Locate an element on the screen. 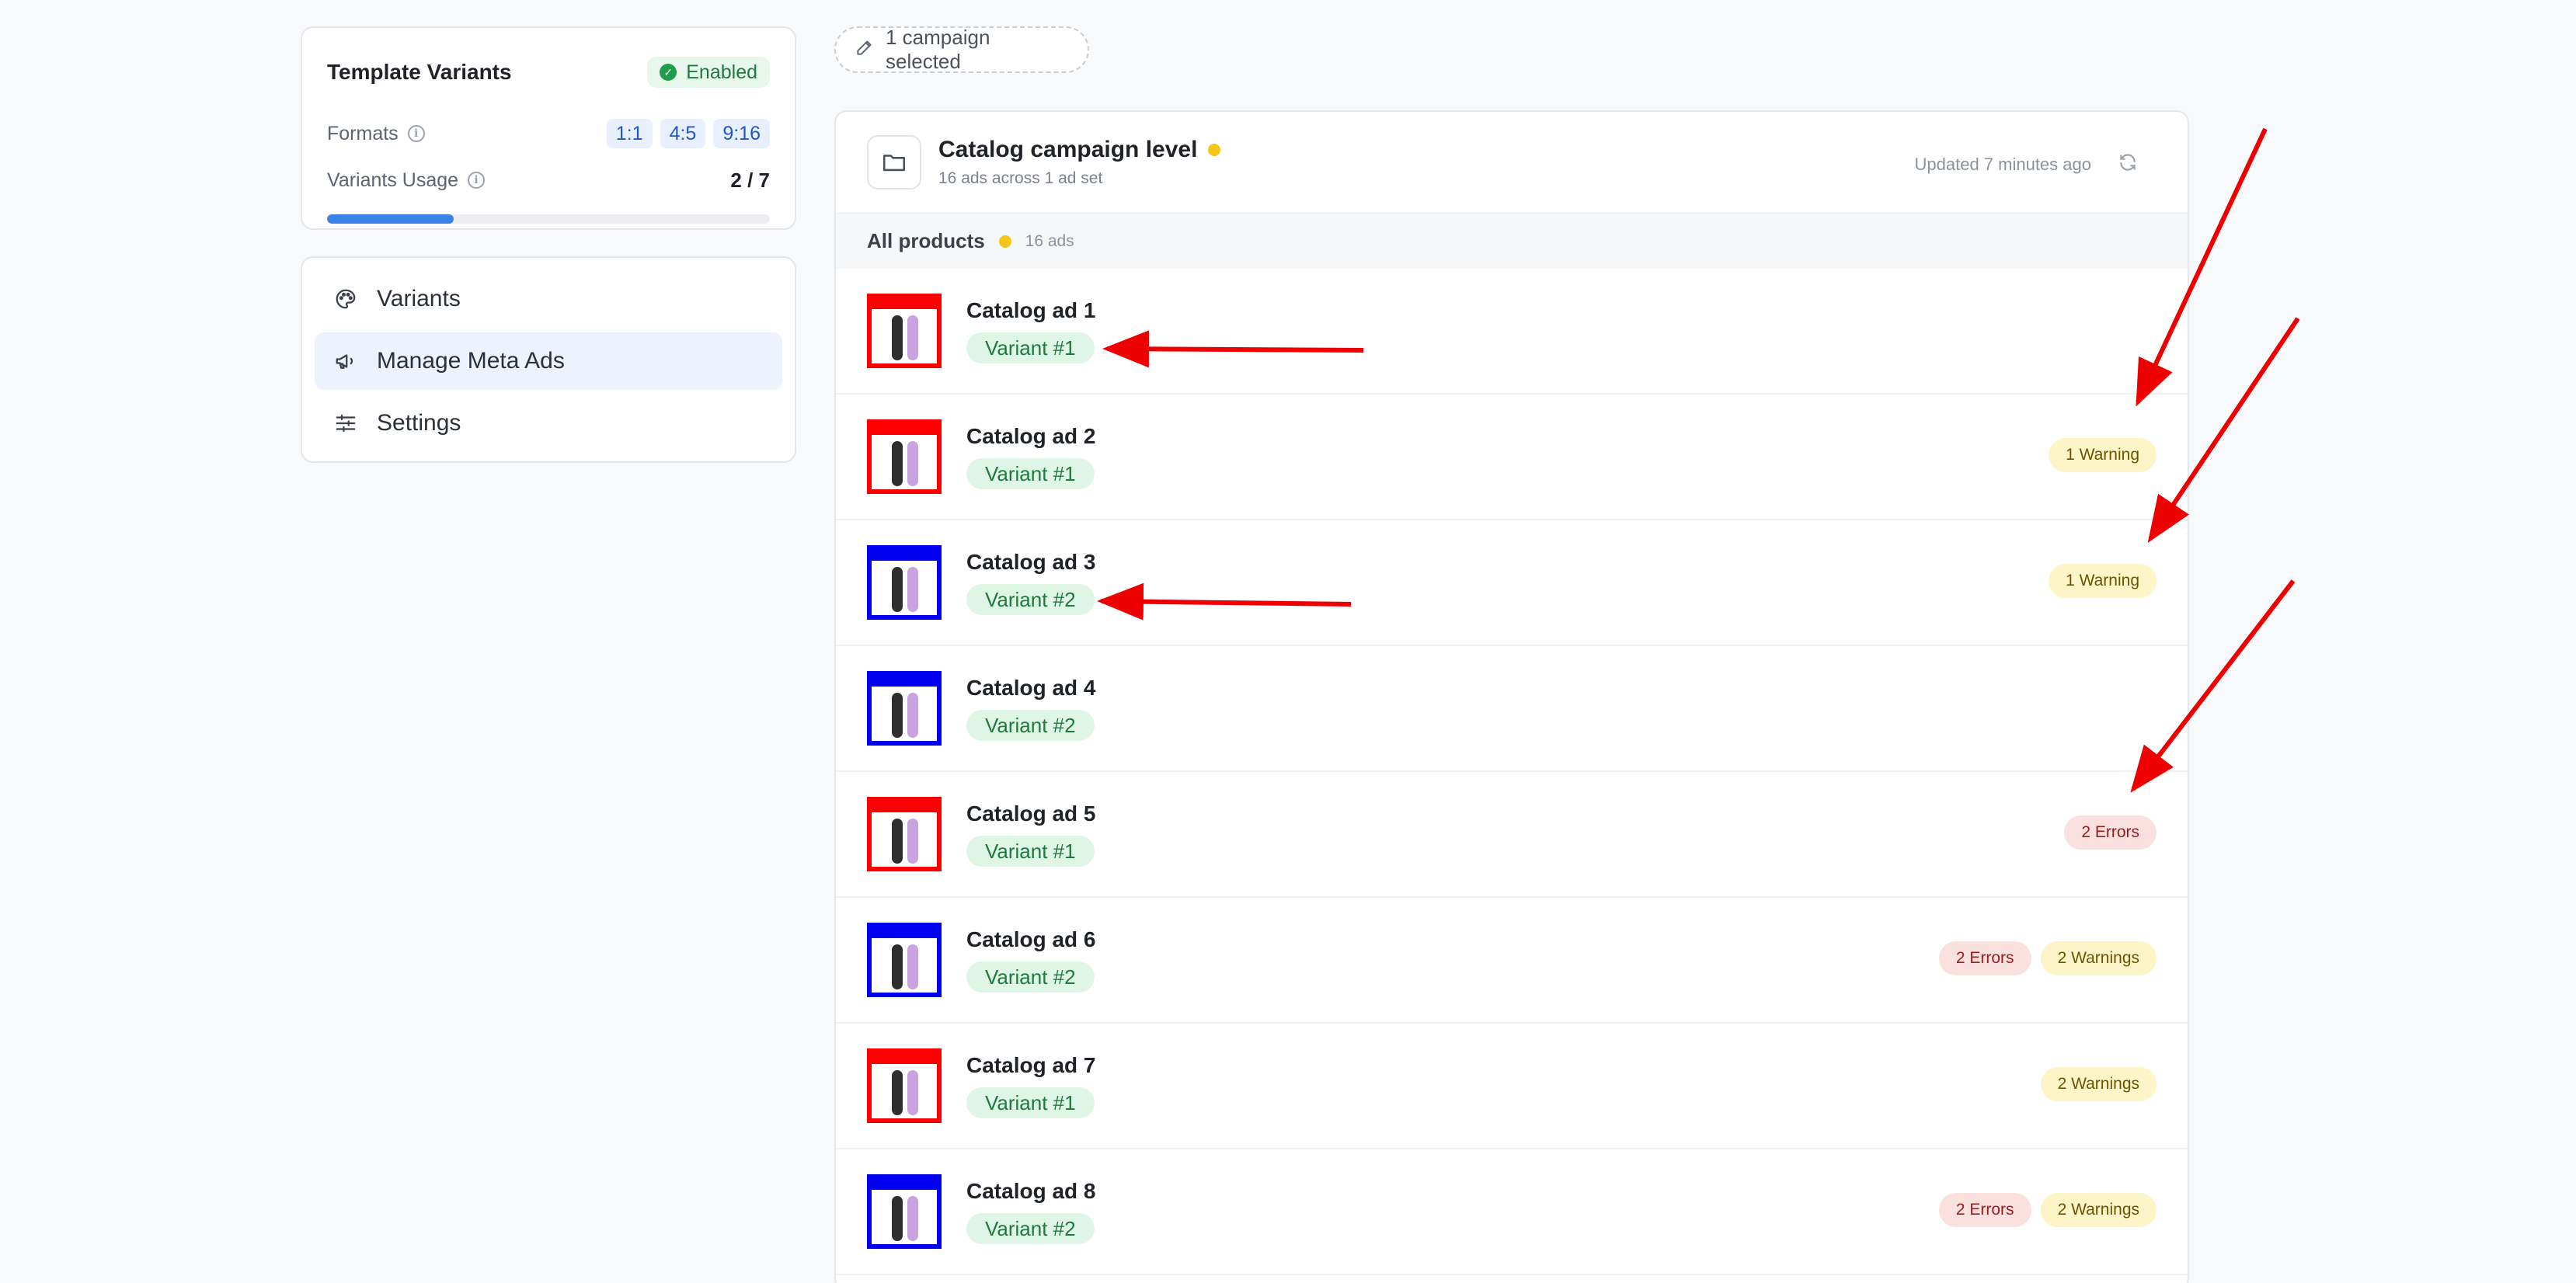  palette-icon is located at coordinates (345, 299).